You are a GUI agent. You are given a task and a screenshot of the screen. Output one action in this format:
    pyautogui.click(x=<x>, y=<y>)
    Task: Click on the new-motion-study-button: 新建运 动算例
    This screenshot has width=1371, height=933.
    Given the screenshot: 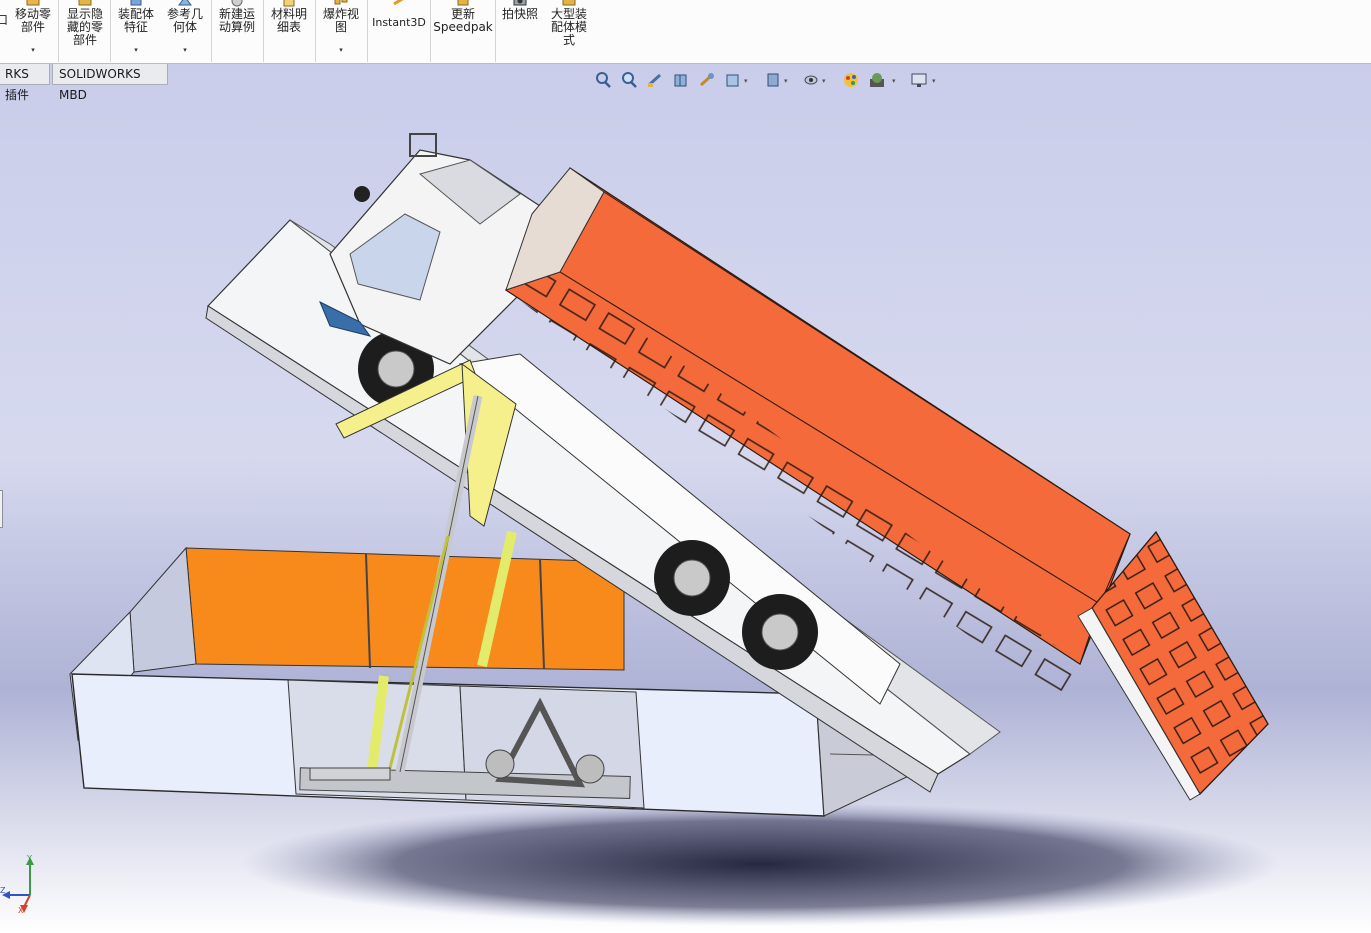 What is the action you would take?
    pyautogui.click(x=237, y=31)
    